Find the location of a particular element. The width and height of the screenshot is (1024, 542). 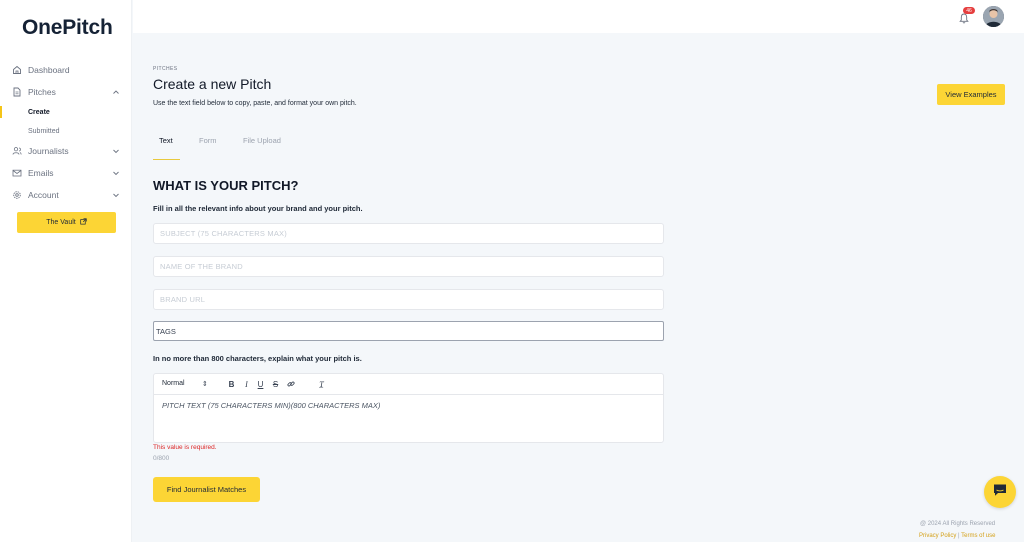

tab-text: Text is located at coordinates (166, 140).